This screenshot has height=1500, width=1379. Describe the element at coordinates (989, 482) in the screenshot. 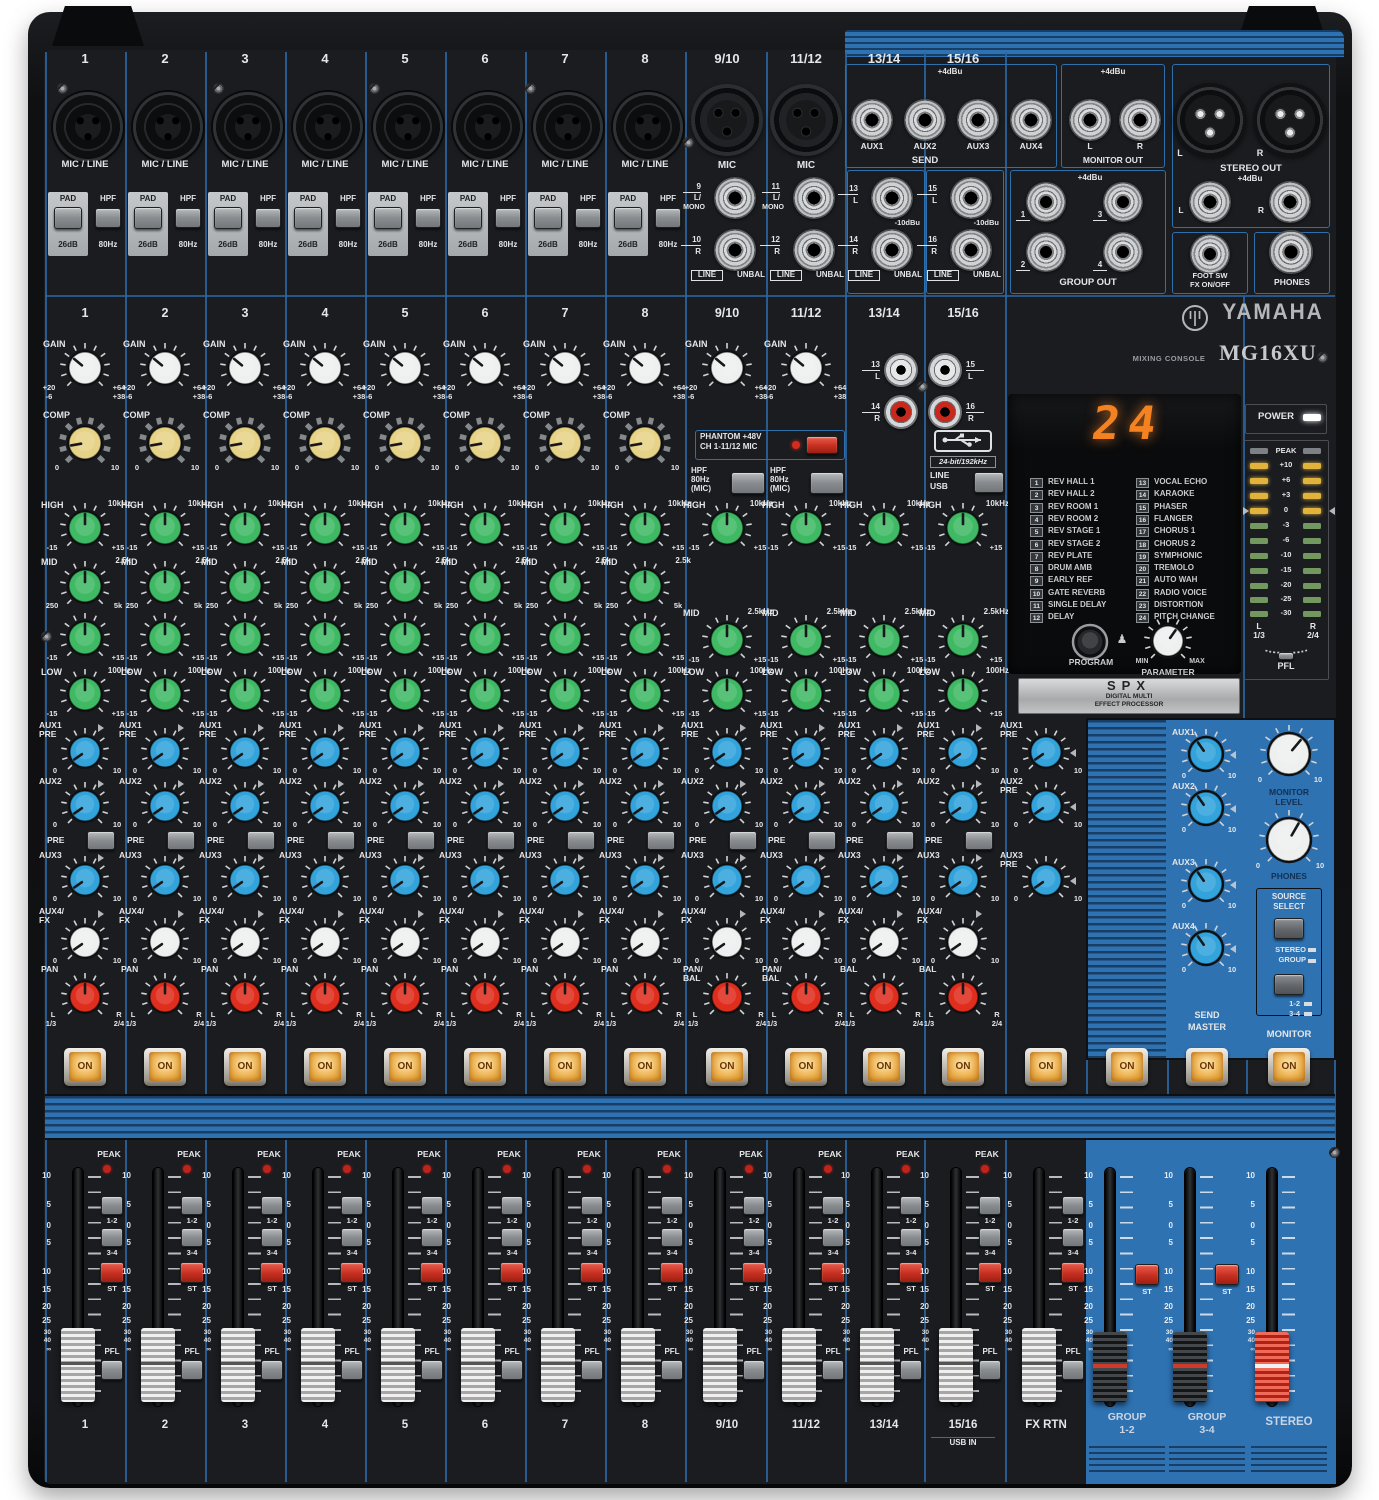

I see `line-usb-switch` at that location.